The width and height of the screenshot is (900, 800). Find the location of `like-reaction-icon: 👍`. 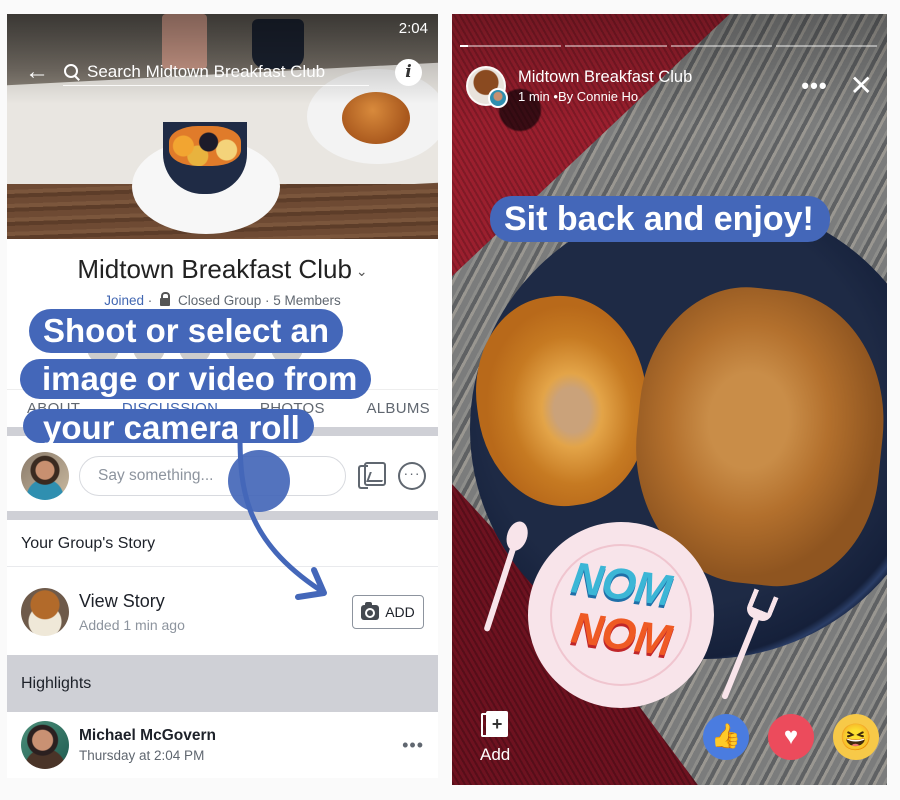

like-reaction-icon: 👍 is located at coordinates (726, 737).